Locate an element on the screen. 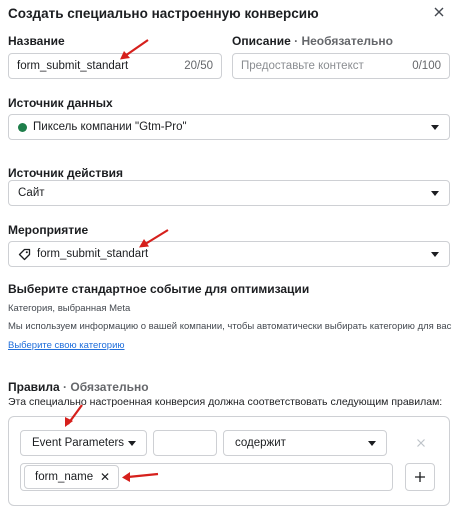 This screenshot has height=512, width=458. rule-parameter-select: Event Parameters is located at coordinates (83, 443).